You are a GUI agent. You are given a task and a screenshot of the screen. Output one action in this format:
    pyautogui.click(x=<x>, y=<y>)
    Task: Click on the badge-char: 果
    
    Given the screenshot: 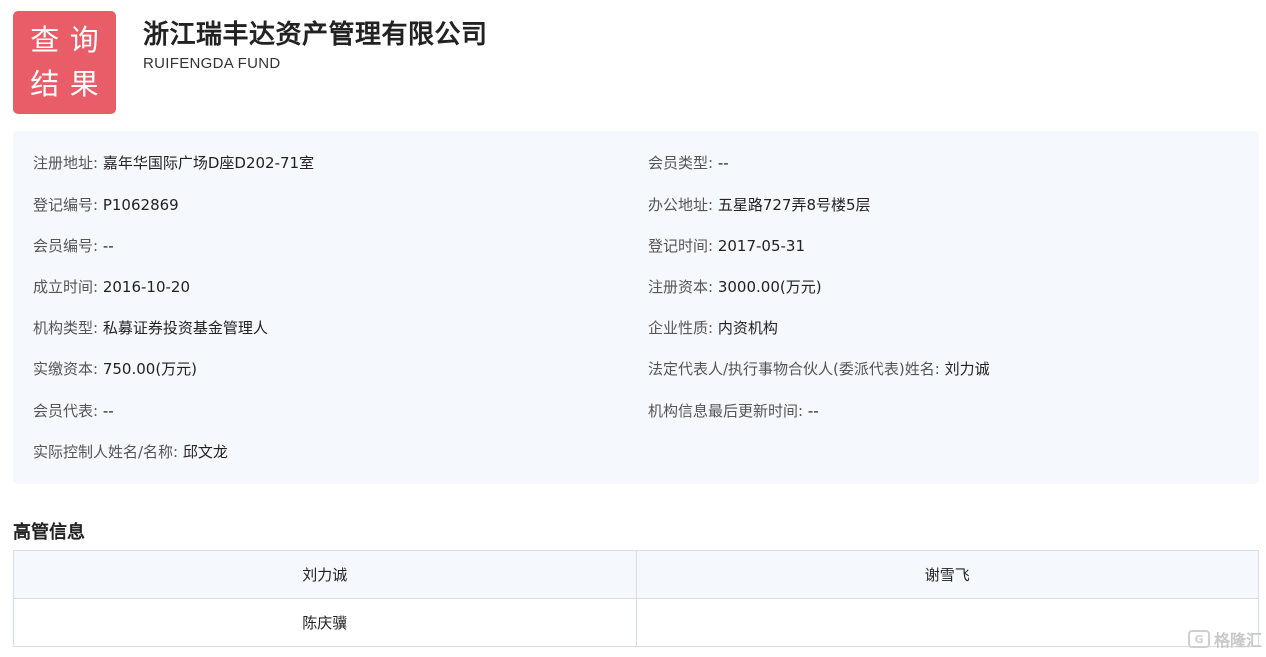 What is the action you would take?
    pyautogui.click(x=84, y=83)
    